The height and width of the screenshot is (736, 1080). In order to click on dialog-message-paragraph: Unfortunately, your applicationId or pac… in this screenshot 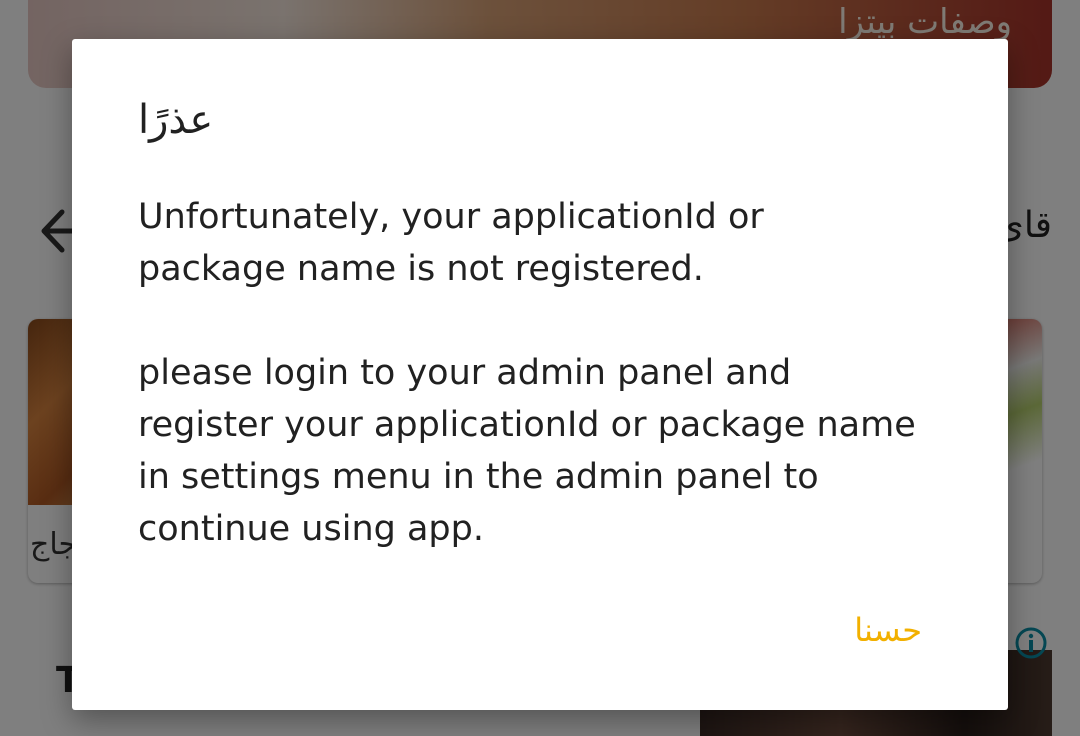, I will do `click(451, 243)`.